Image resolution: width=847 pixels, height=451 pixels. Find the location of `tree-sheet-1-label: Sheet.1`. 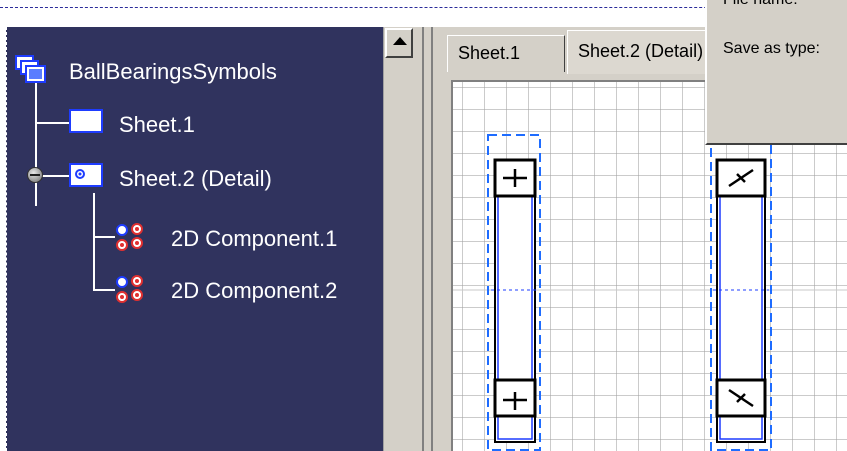

tree-sheet-1-label: Sheet.1 is located at coordinates (157, 124).